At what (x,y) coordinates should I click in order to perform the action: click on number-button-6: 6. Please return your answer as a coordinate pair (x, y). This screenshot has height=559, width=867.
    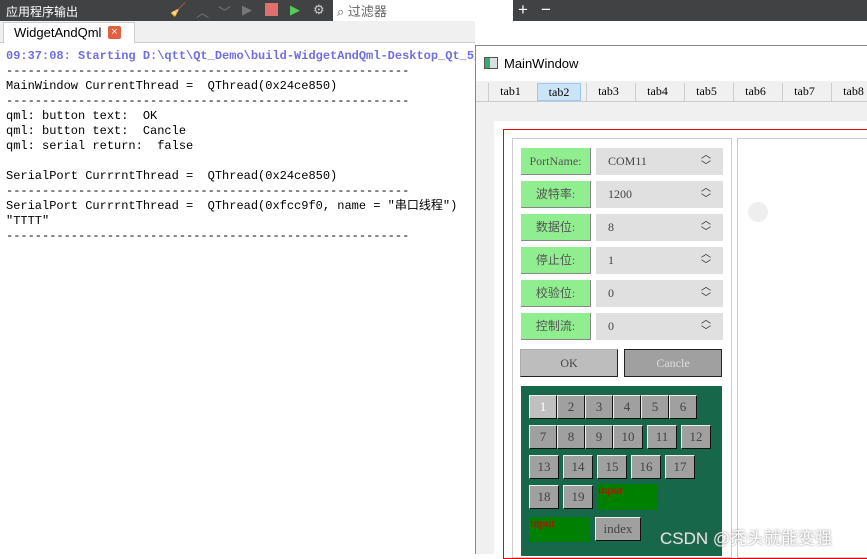
    Looking at the image, I should click on (683, 407).